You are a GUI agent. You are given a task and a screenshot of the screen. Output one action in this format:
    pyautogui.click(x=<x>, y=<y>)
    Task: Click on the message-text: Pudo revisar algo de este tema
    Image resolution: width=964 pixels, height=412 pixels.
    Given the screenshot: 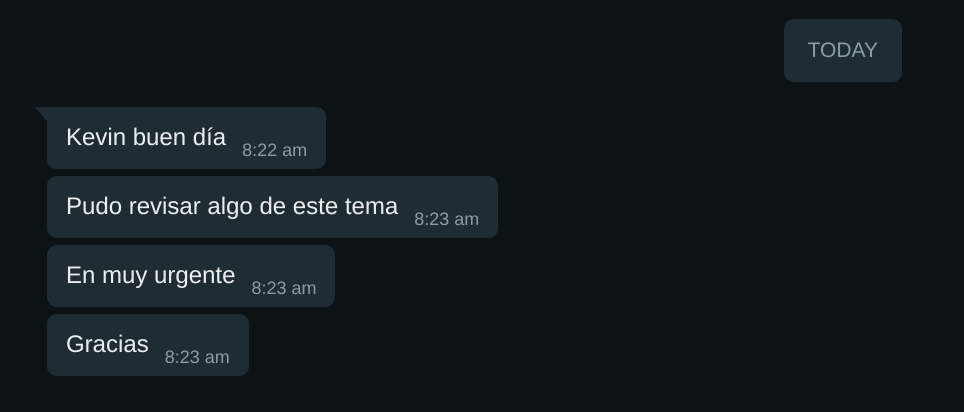 What is the action you would take?
    pyautogui.click(x=232, y=207)
    